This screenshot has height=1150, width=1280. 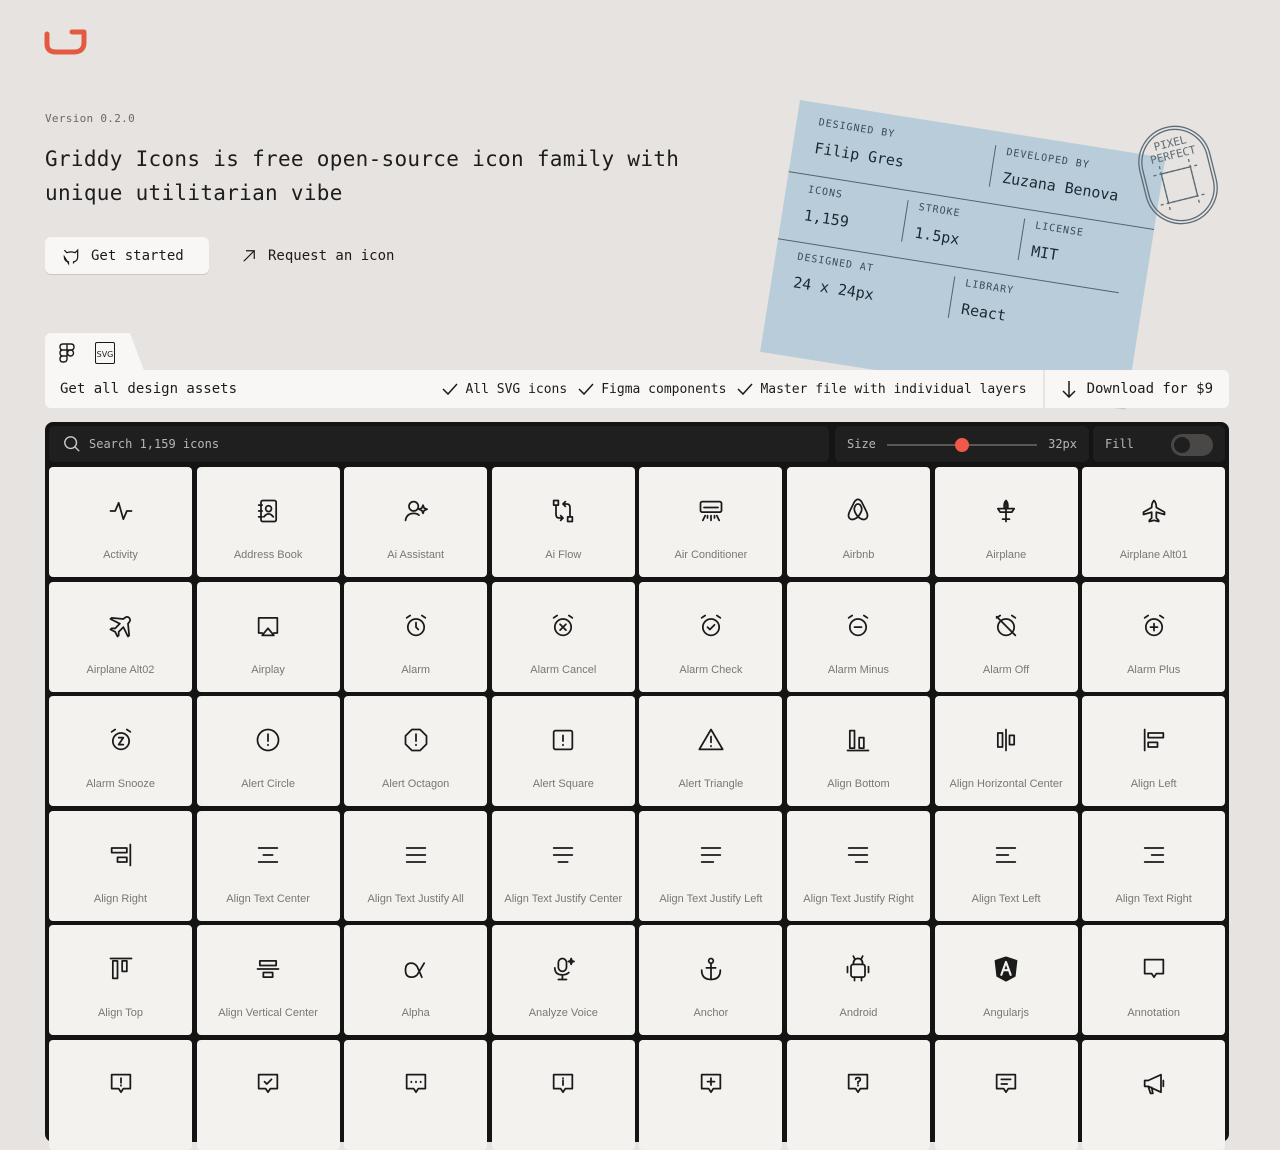 I want to click on icon-cell: Alarm Cancel, so click(x=563, y=636).